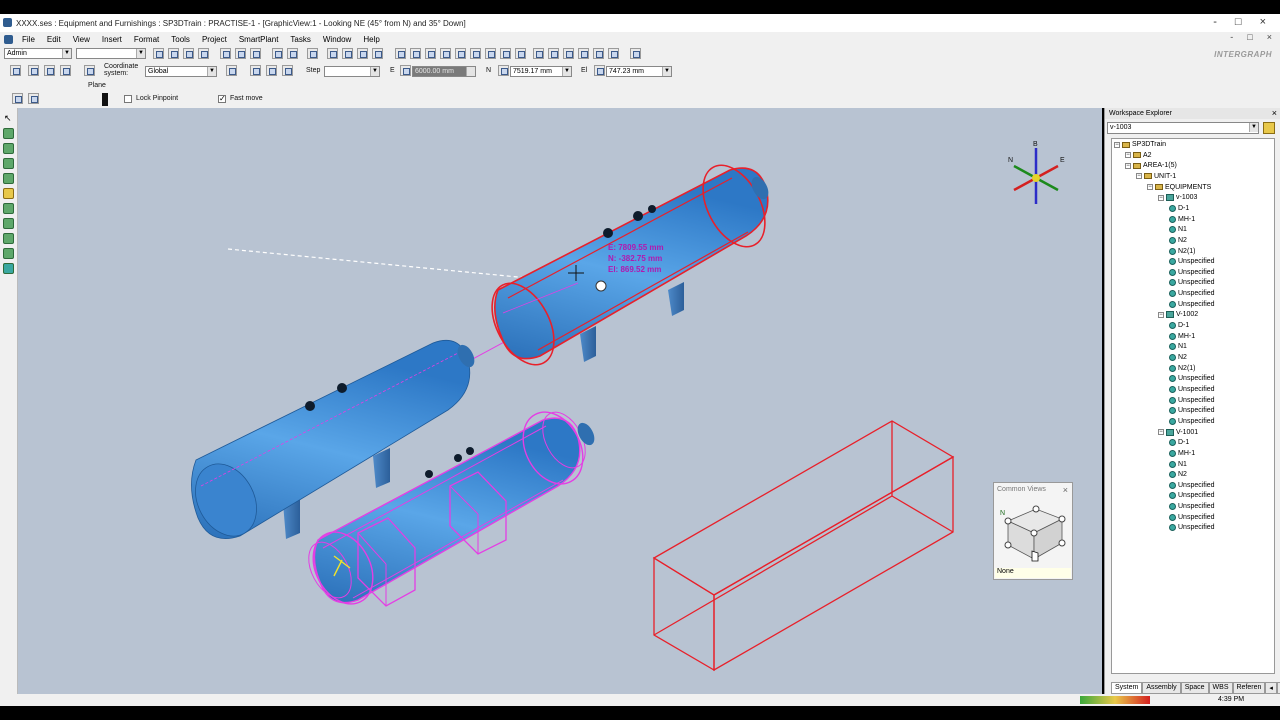  I want to click on plane-tool-b-icon, so click(33, 98).